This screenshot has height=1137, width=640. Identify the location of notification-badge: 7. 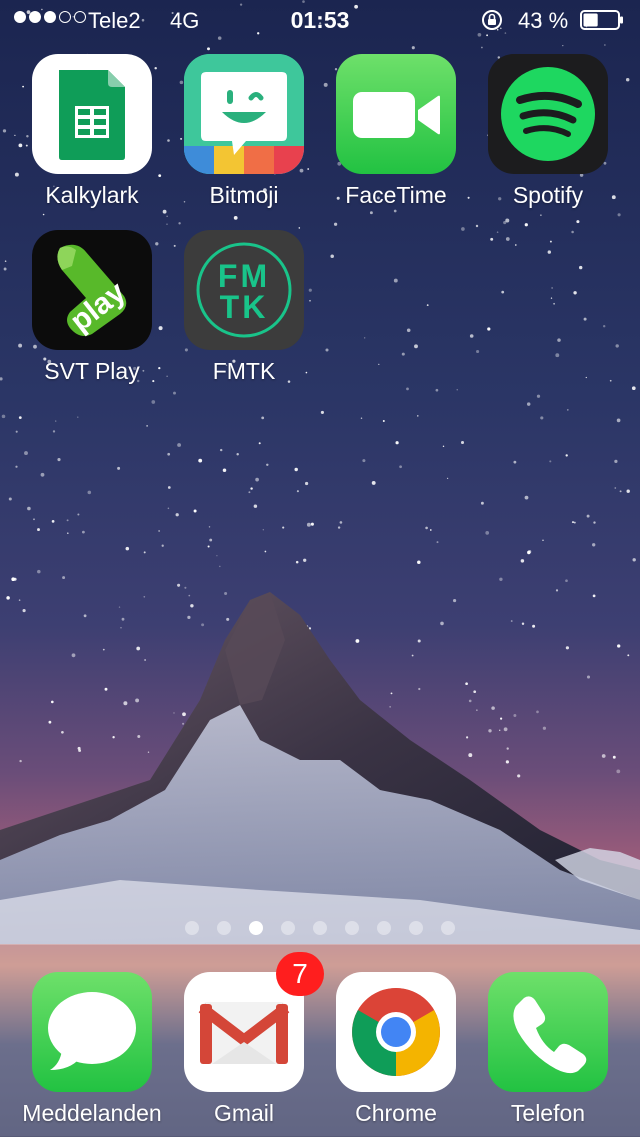
(300, 974).